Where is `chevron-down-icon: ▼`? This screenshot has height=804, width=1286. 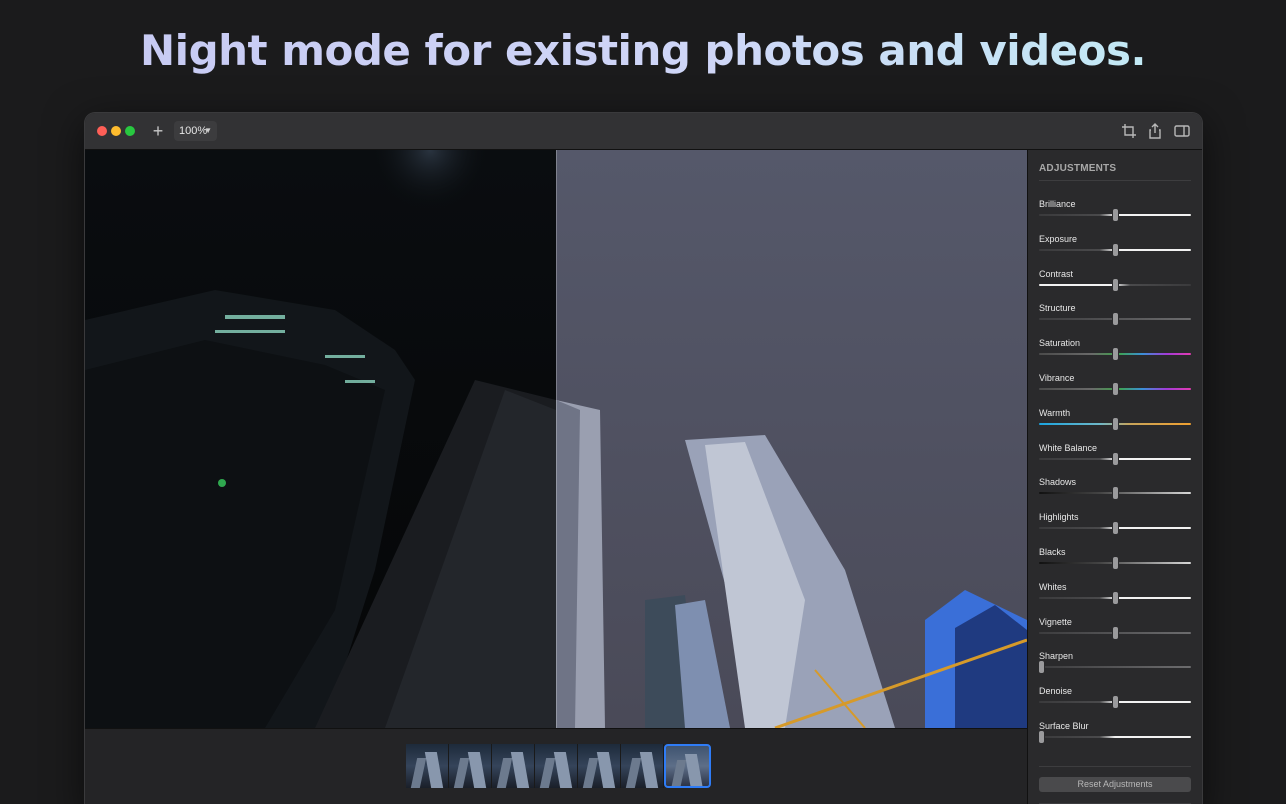
chevron-down-icon: ▼ is located at coordinates (208, 130).